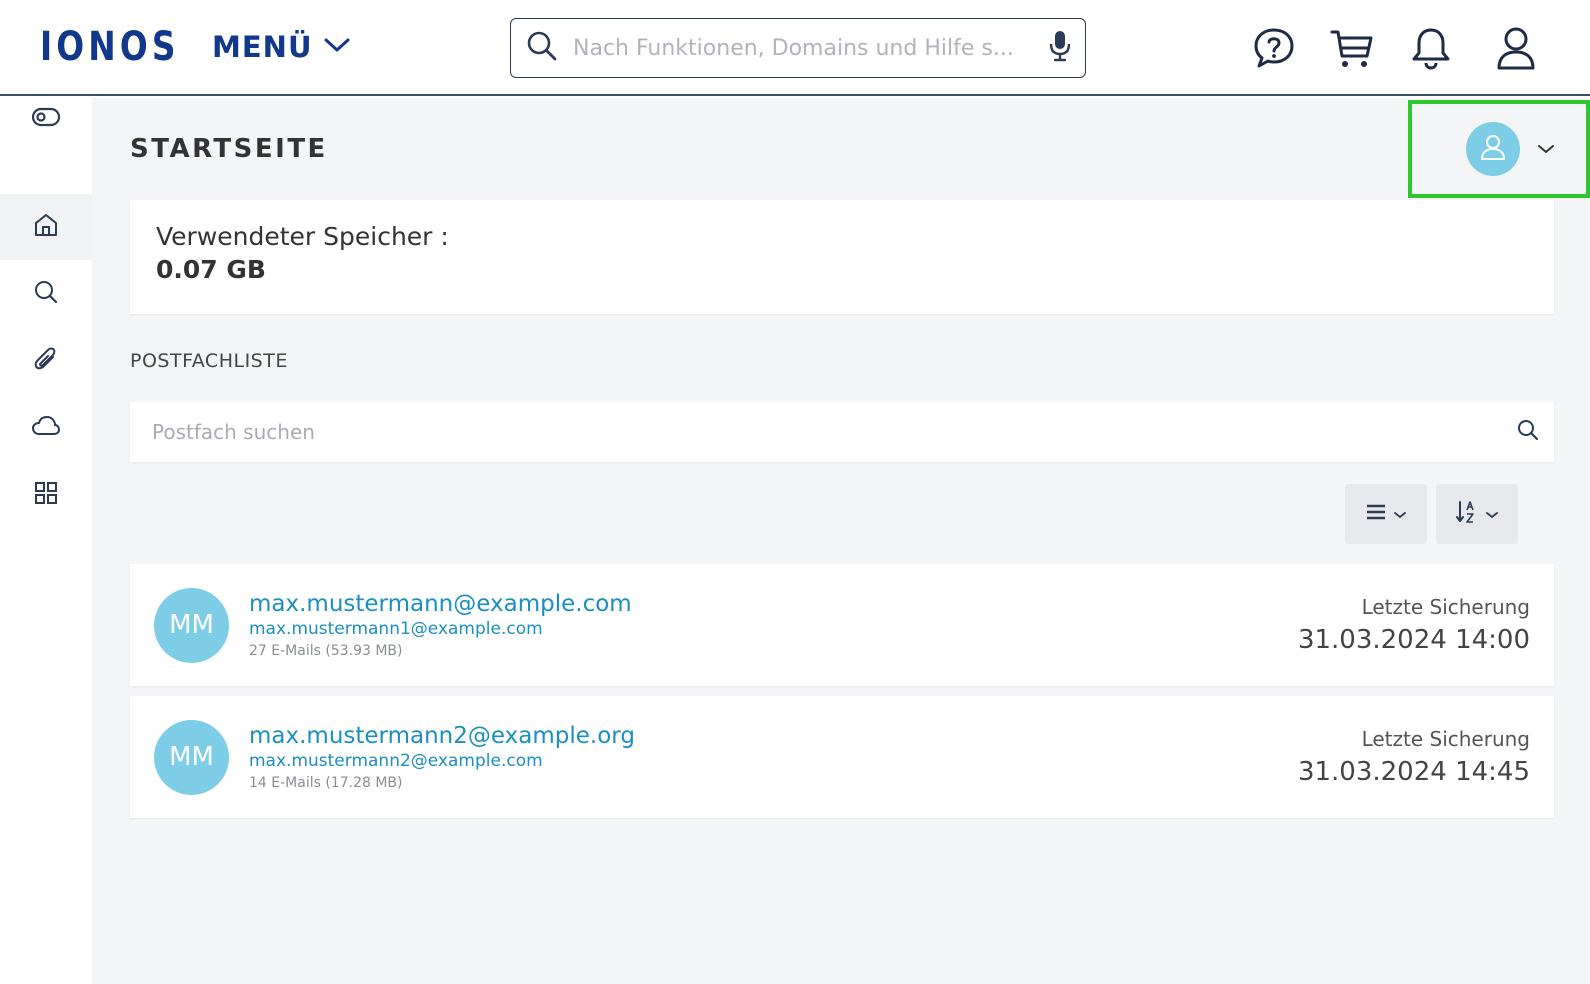  I want to click on cart-icon, so click(1352, 48).